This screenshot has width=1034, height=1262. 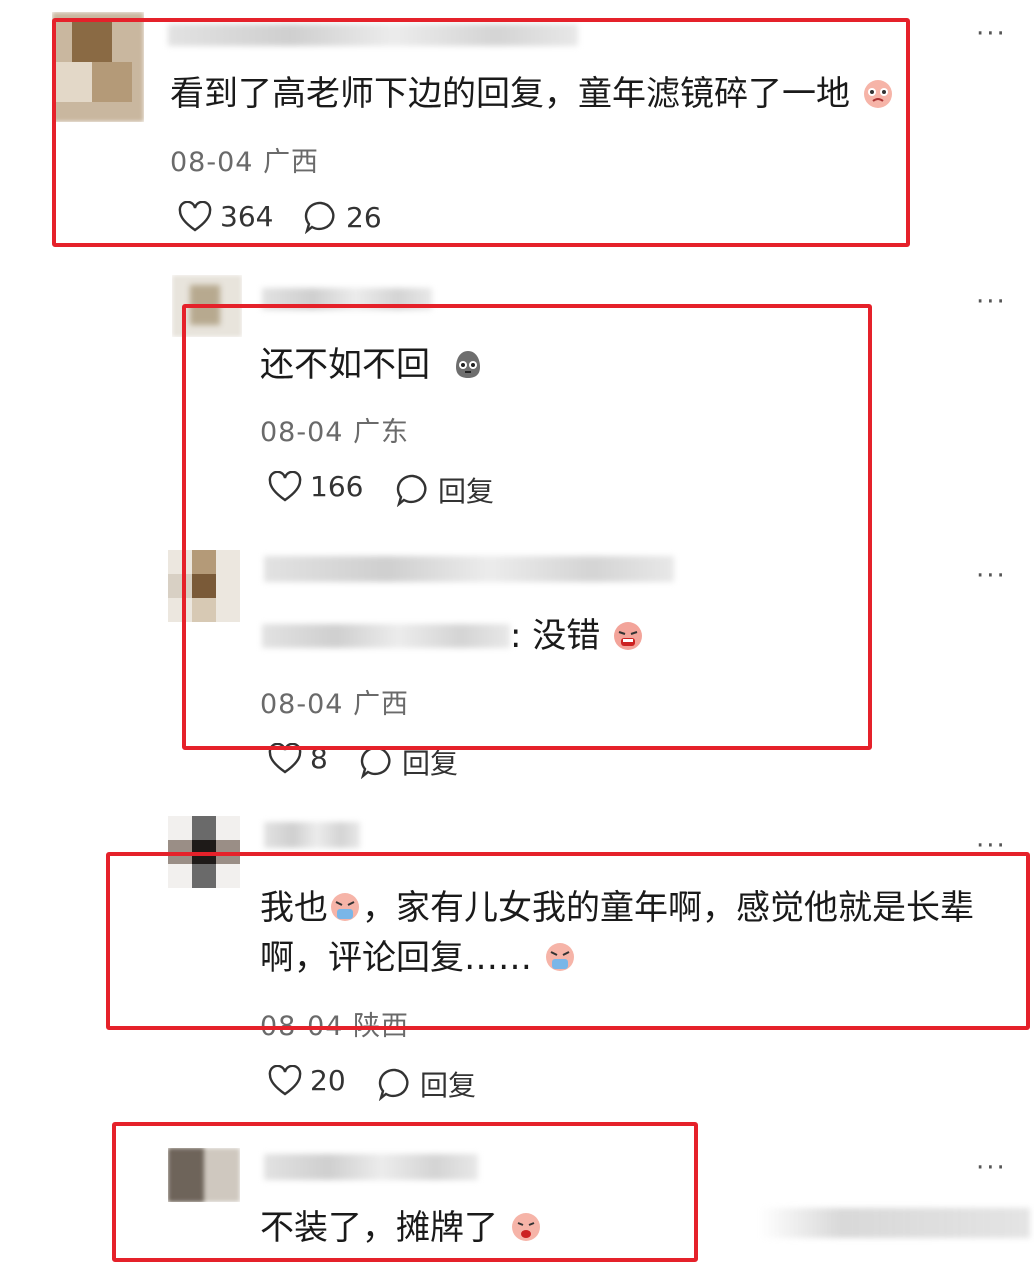 What do you see at coordinates (364, 217) in the screenshot?
I see `reply-count: 26` at bounding box center [364, 217].